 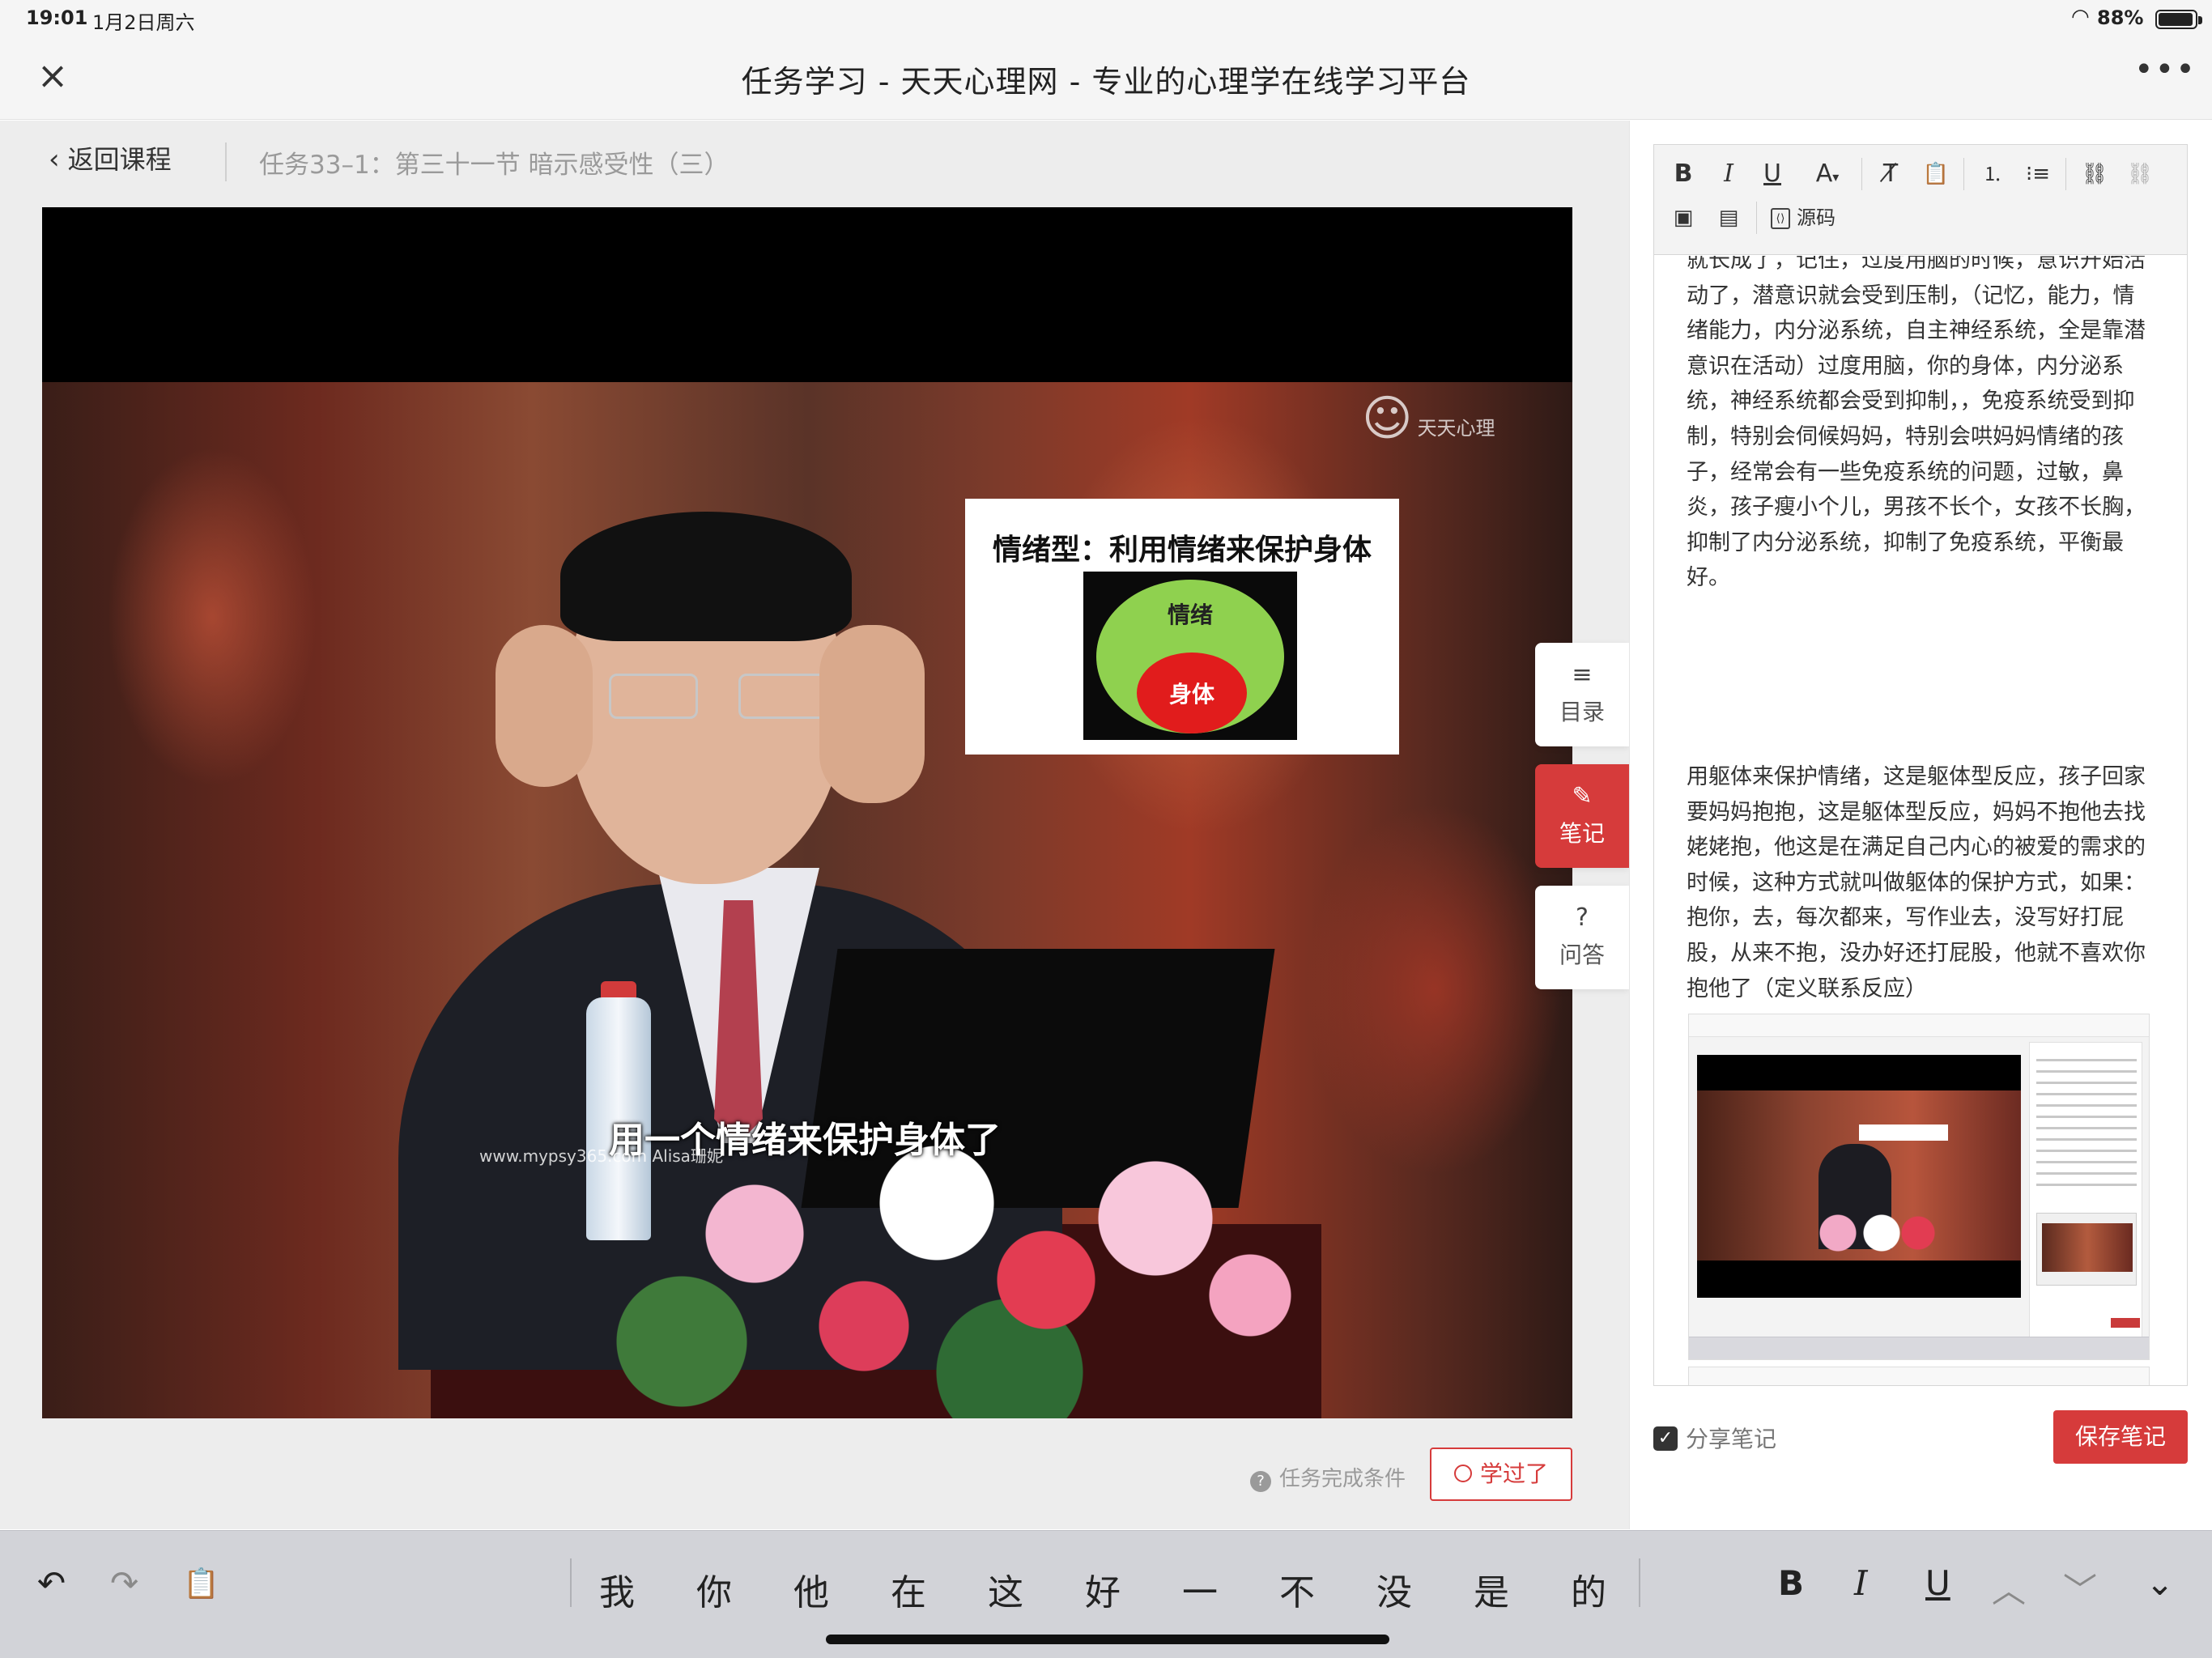 I want to click on keyboard-italic-button: I, so click(x=1861, y=1583).